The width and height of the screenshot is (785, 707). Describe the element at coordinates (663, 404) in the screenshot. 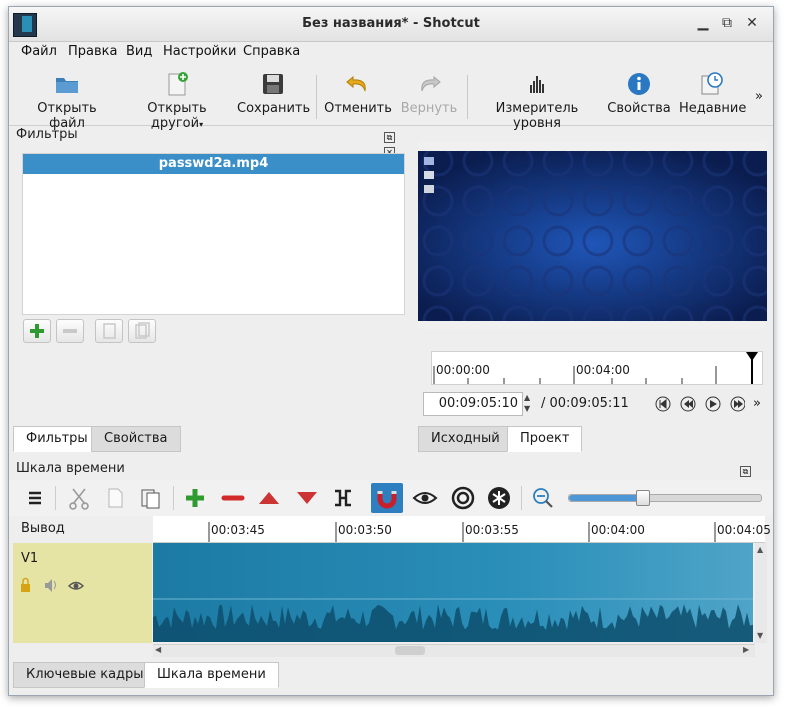

I see `skip-previous-icon` at that location.